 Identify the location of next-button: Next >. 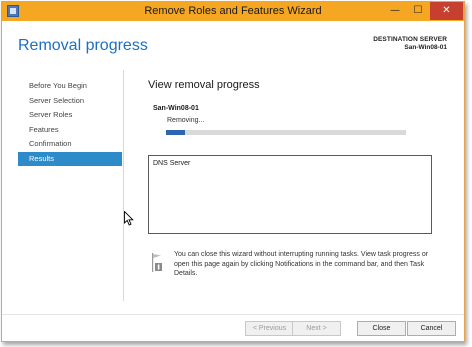
(316, 328).